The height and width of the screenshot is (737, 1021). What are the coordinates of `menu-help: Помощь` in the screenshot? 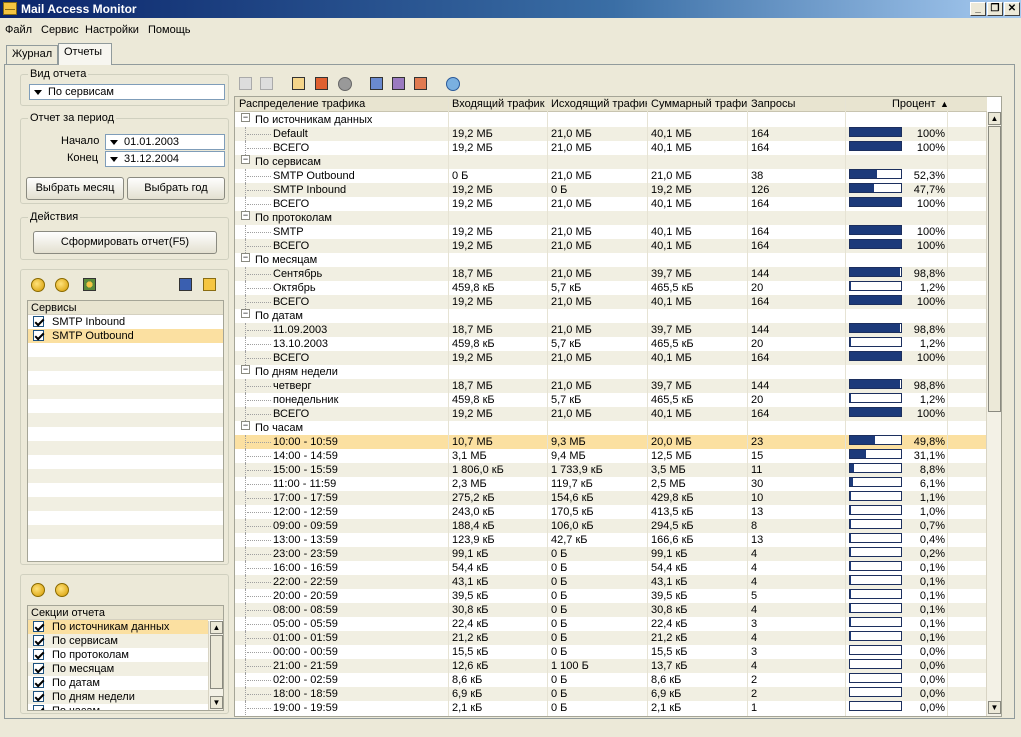 It's located at (169, 30).